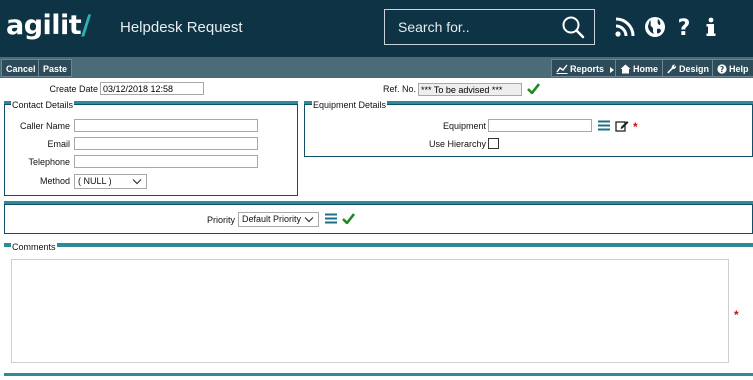  What do you see at coordinates (220, 220) in the screenshot?
I see `priority-label: Priority` at bounding box center [220, 220].